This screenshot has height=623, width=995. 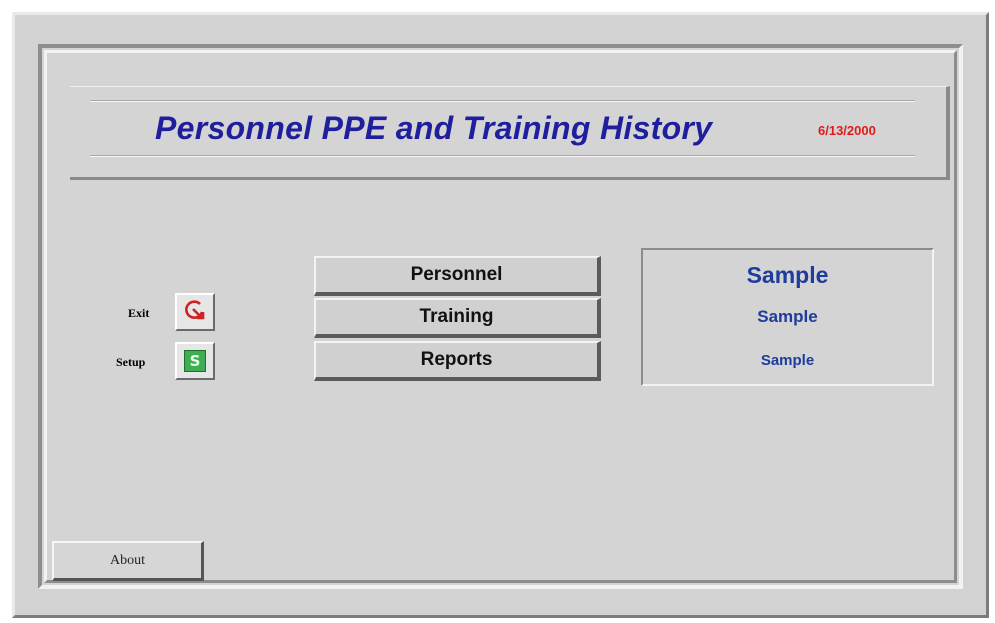 What do you see at coordinates (787, 360) in the screenshot?
I see `sample-text-small: Sample` at bounding box center [787, 360].